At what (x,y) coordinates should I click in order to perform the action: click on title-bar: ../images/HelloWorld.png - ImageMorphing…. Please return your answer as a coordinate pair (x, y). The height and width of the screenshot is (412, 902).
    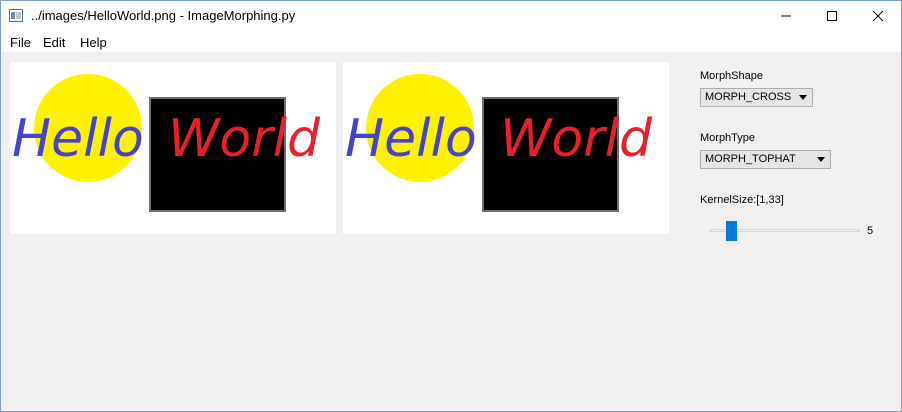
    Looking at the image, I should click on (451, 16).